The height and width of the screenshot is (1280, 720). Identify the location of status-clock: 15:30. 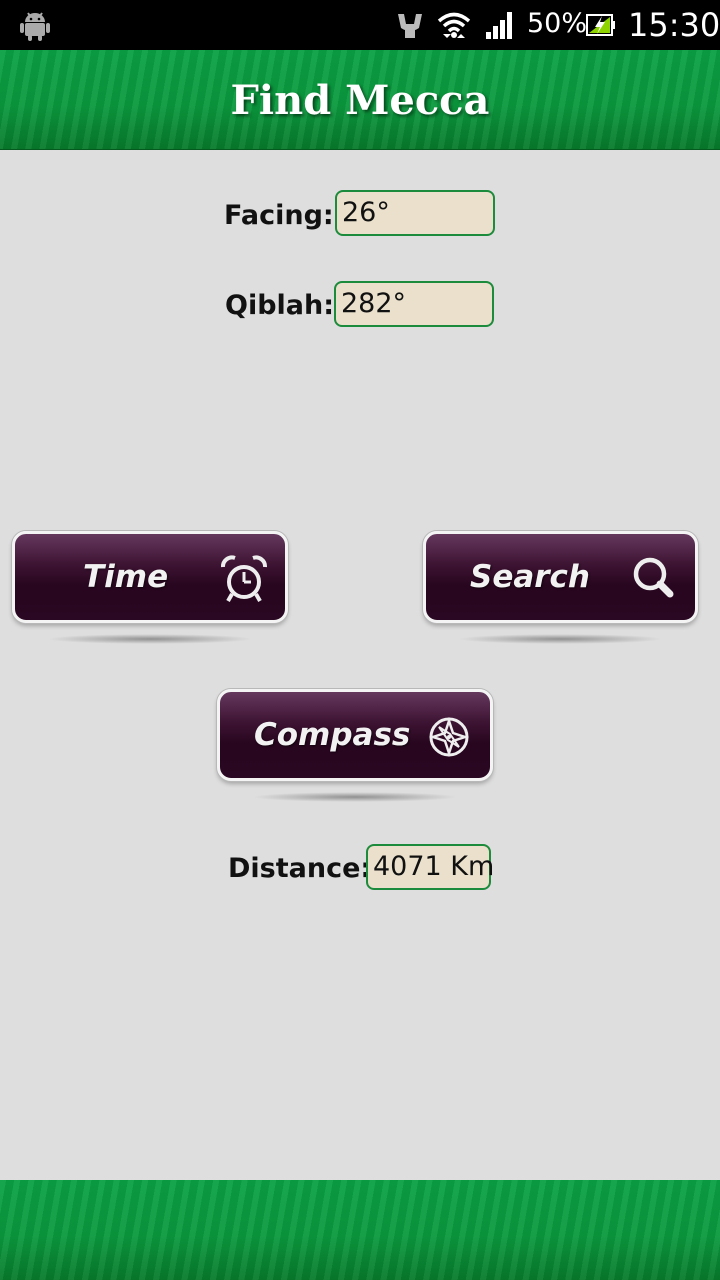
(674, 25).